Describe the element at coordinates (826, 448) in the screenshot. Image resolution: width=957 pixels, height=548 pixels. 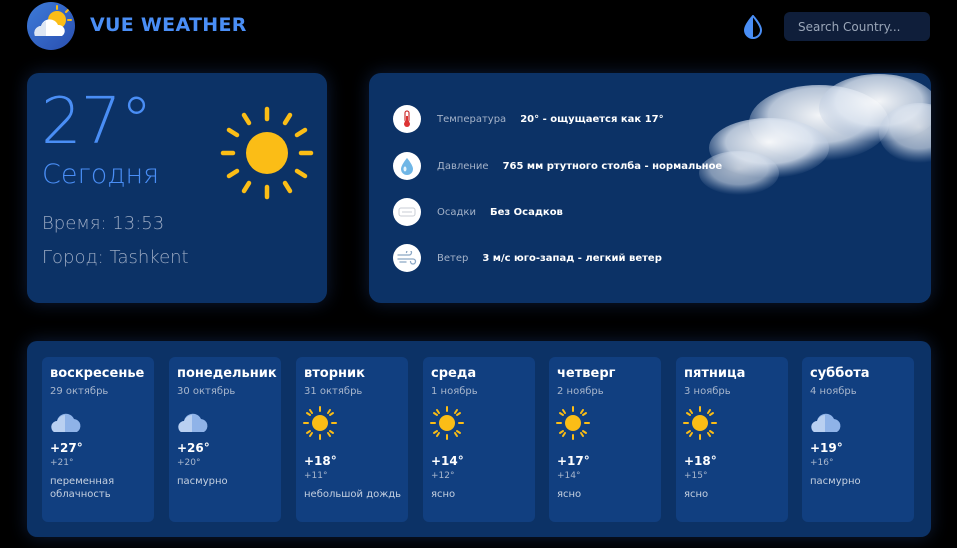
I see `day-max-temp: +19°` at that location.